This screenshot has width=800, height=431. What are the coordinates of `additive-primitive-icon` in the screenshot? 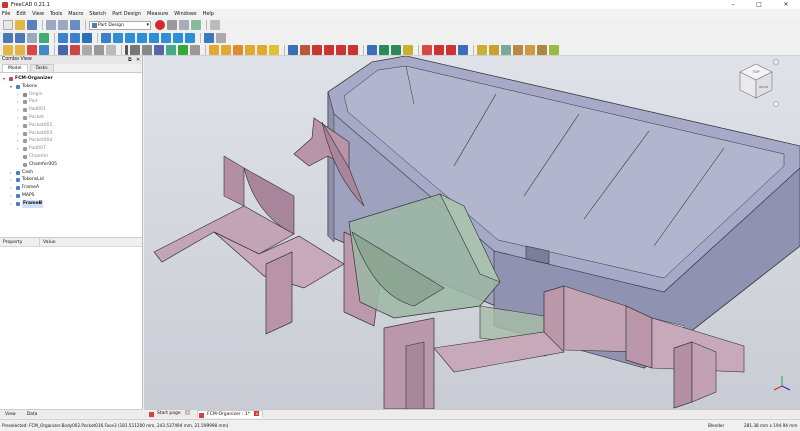 It's located at (274, 49).